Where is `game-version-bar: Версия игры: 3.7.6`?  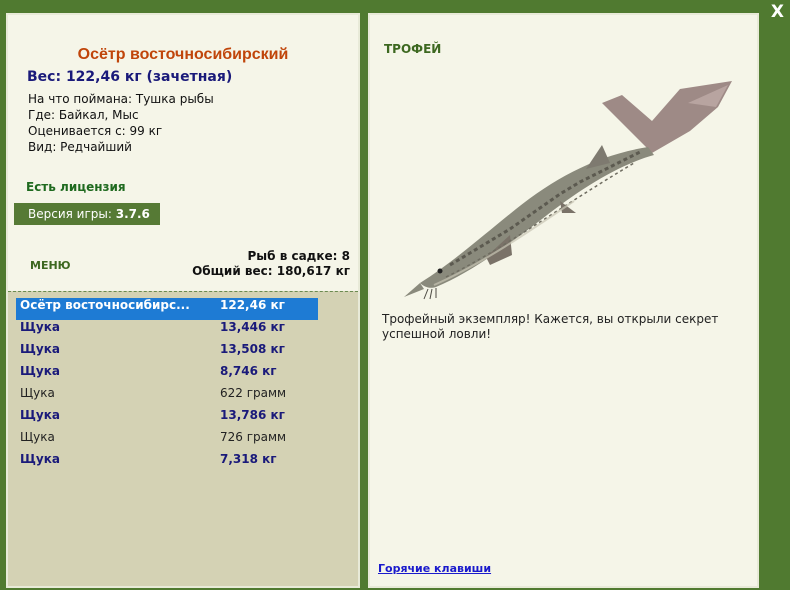
game-version-bar: Версия игры: 3.7.6 is located at coordinates (87, 214).